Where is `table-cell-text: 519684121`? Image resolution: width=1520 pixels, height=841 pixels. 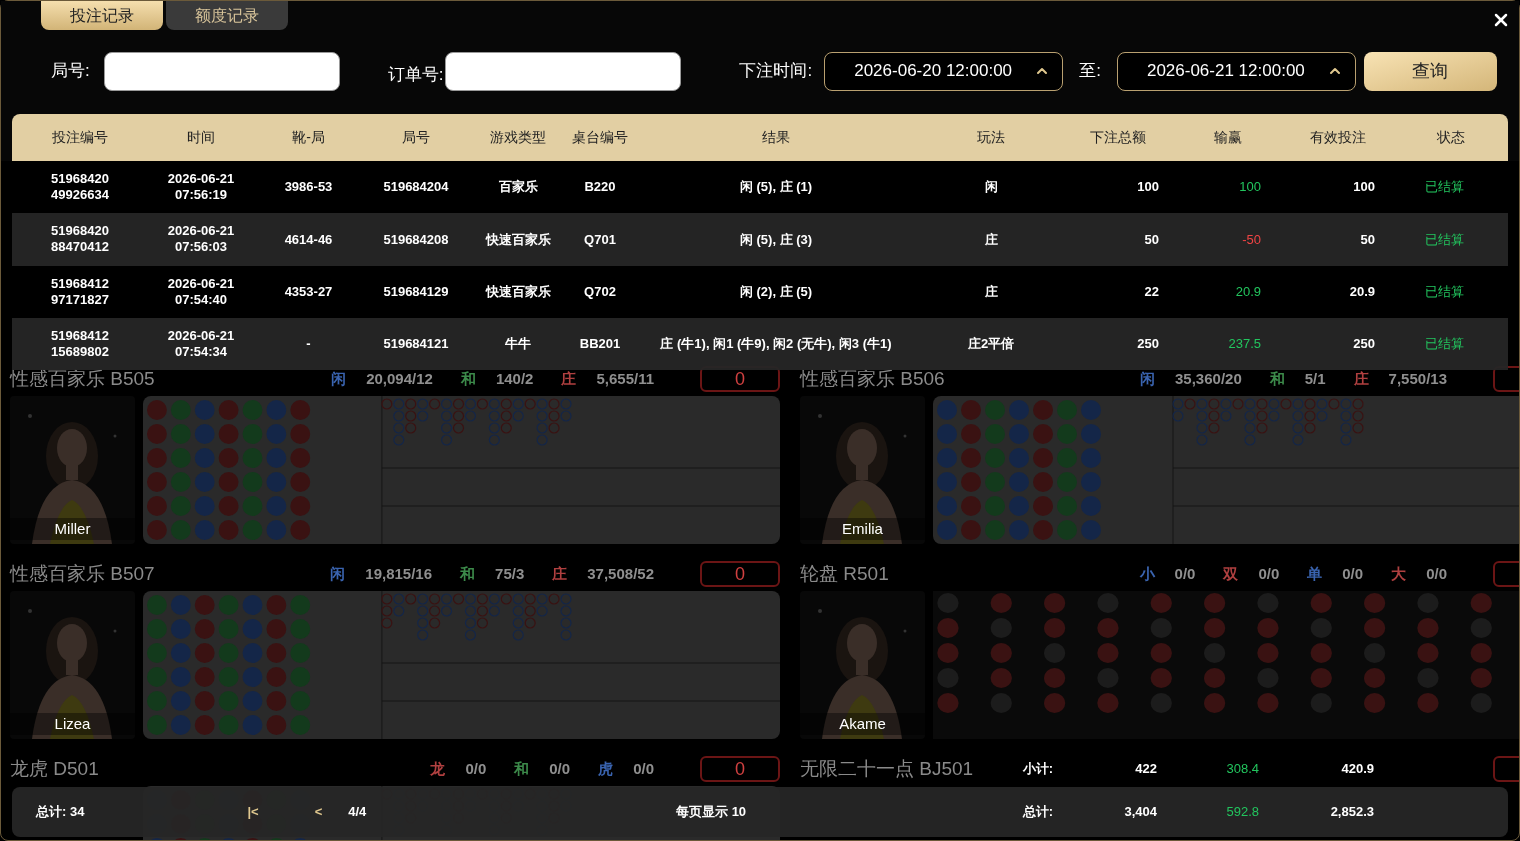 table-cell-text: 519684121 is located at coordinates (416, 344).